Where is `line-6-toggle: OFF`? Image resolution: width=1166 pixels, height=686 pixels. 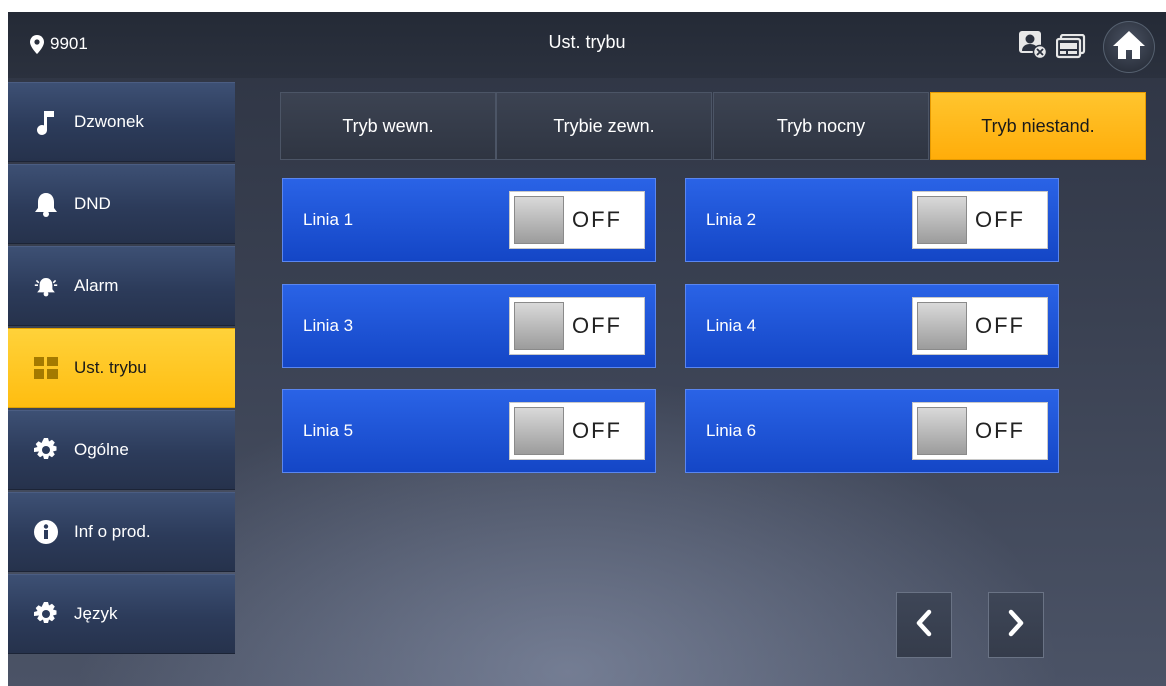
line-6-toggle: OFF is located at coordinates (980, 431).